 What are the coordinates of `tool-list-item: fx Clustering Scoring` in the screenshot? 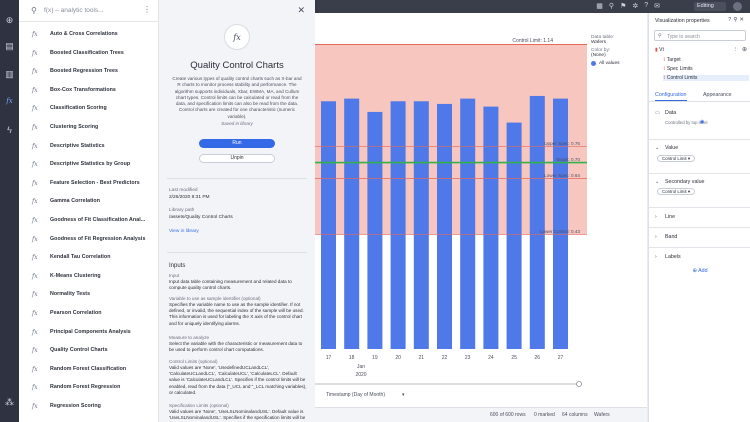 It's located at (89, 128).